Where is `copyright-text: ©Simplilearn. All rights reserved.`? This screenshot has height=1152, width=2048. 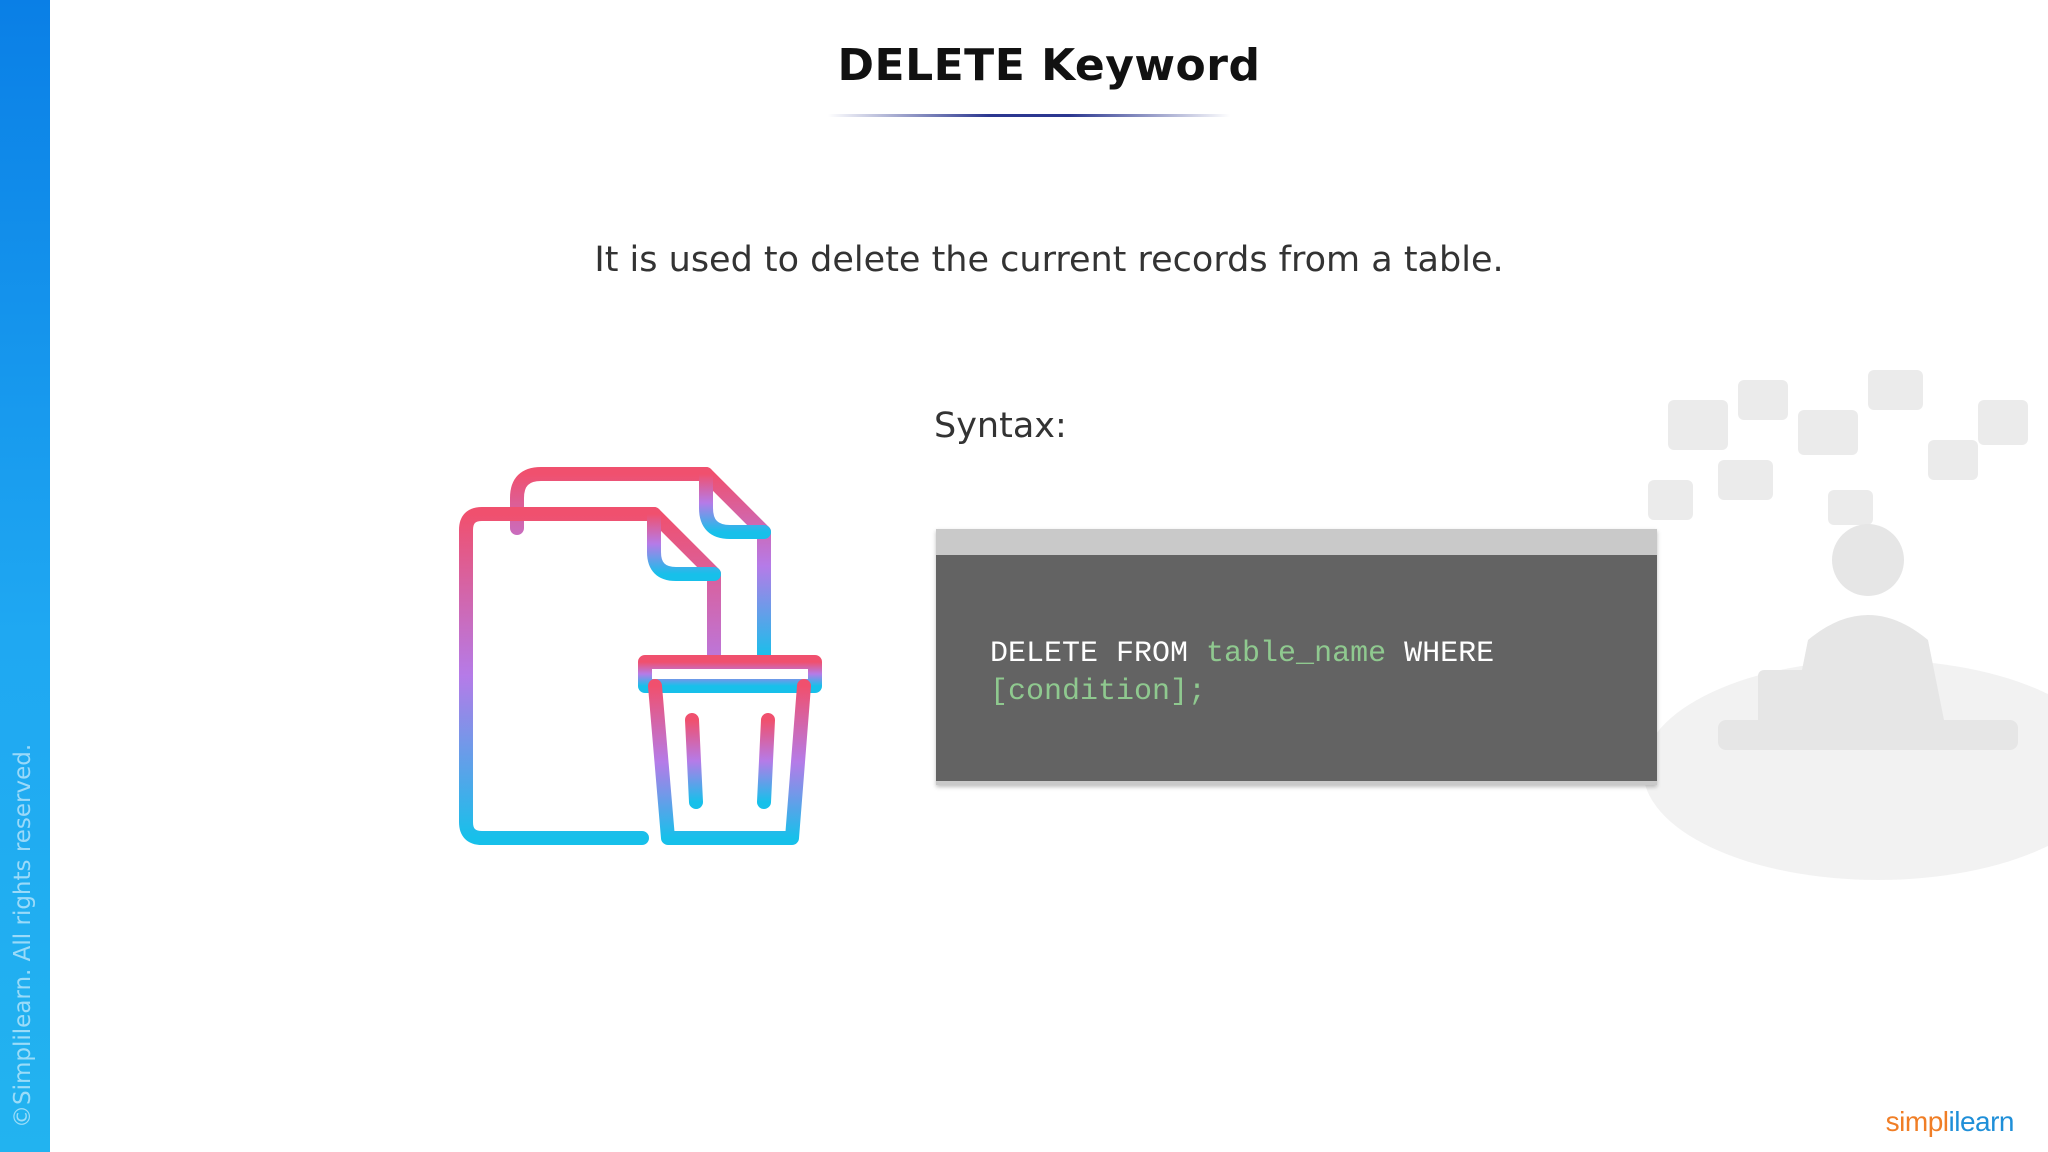
copyright-text: ©Simplilearn. All rights reserved. is located at coordinates (23, 935).